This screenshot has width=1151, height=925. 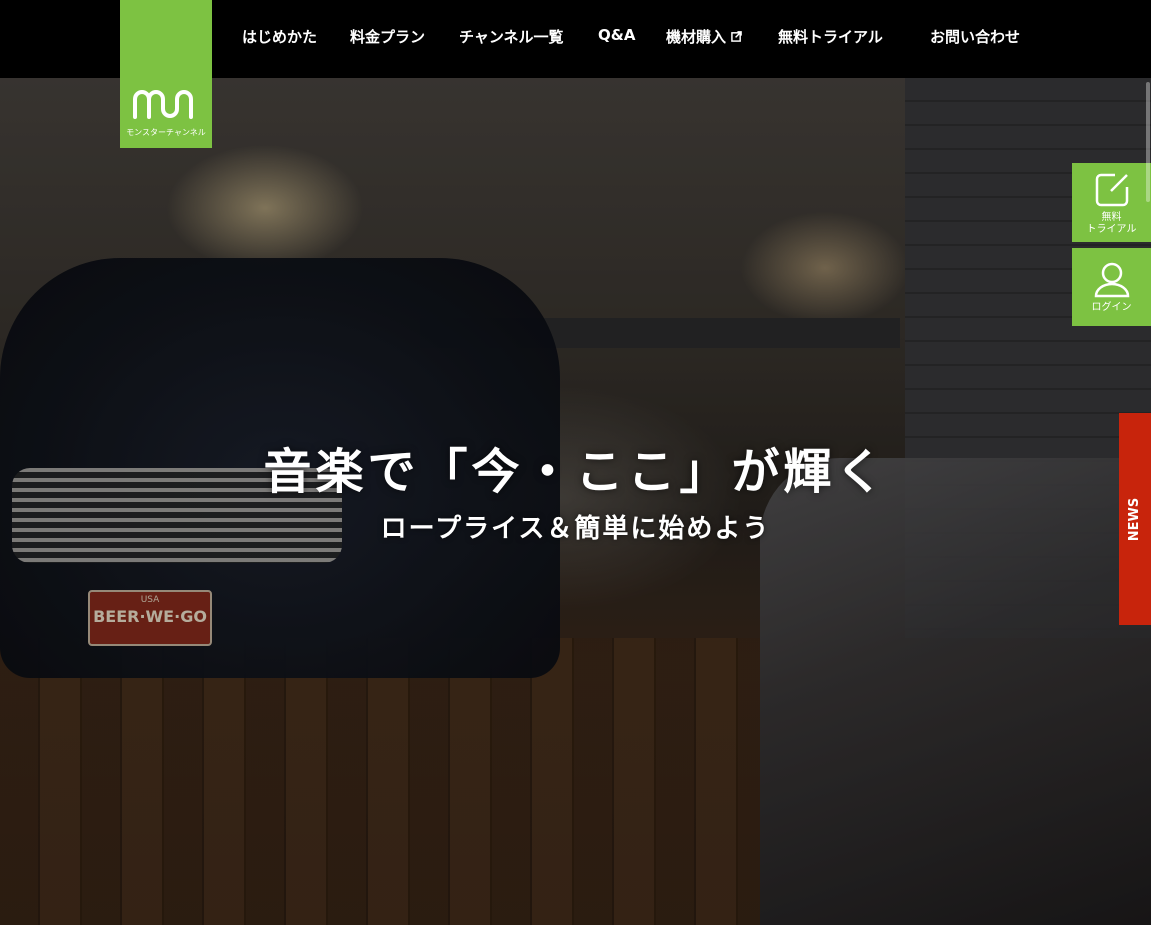 What do you see at coordinates (696, 37) in the screenshot?
I see `nav-equipment-label: 機材購入` at bounding box center [696, 37].